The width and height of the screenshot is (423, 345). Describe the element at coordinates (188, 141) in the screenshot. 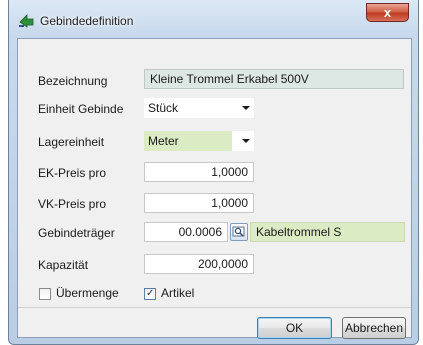

I see `lagereinheit-value: Meter` at that location.